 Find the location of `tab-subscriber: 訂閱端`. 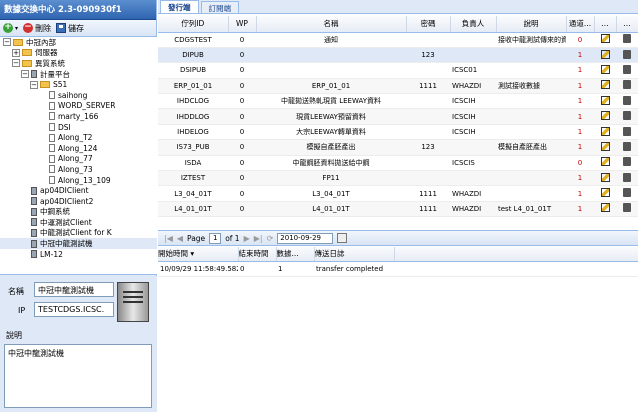

tab-subscriber: 訂閱端 is located at coordinates (219, 7).